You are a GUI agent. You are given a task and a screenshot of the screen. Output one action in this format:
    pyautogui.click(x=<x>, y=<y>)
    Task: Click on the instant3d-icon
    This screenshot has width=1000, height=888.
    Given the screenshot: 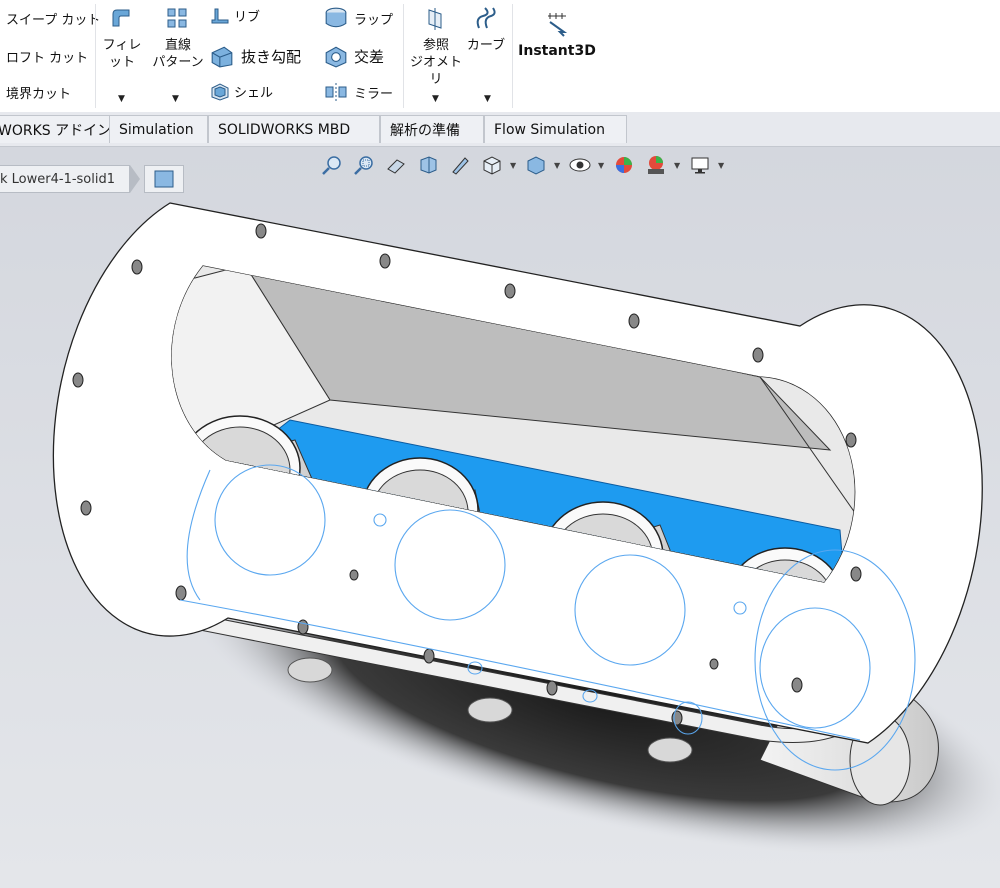 What is the action you would take?
    pyautogui.click(x=558, y=25)
    